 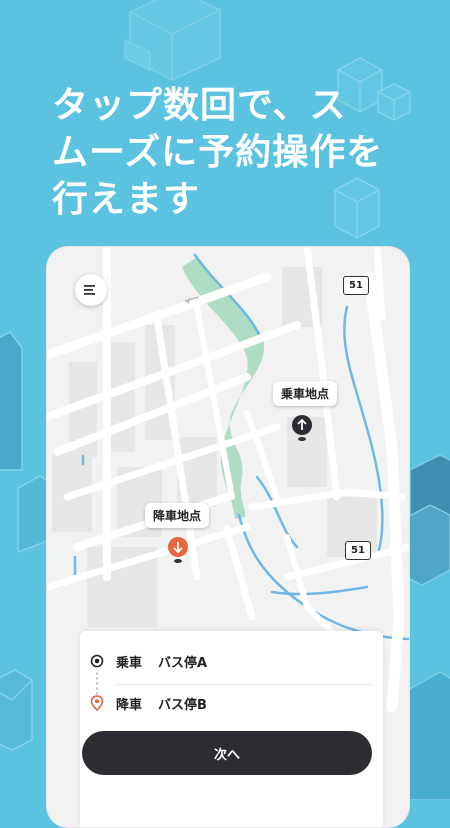 I want to click on menu-button, so click(x=91, y=290).